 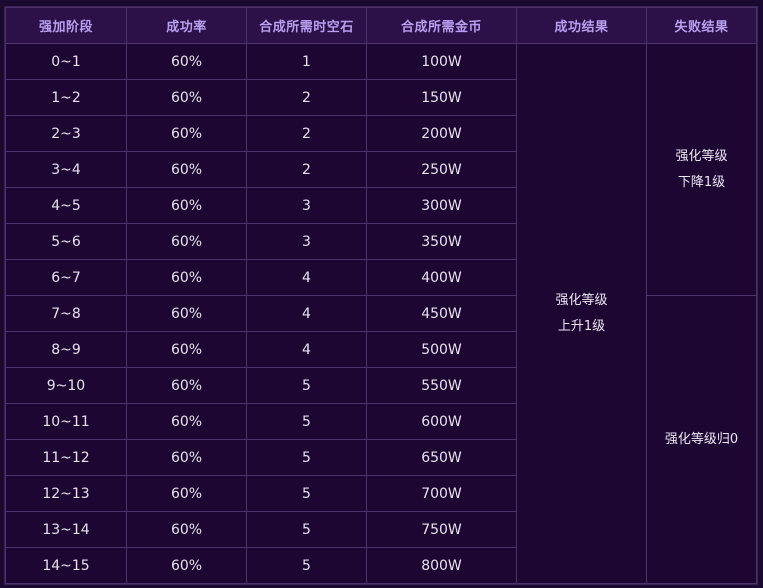 What do you see at coordinates (66, 385) in the screenshot?
I see `stage-cell: 9~10` at bounding box center [66, 385].